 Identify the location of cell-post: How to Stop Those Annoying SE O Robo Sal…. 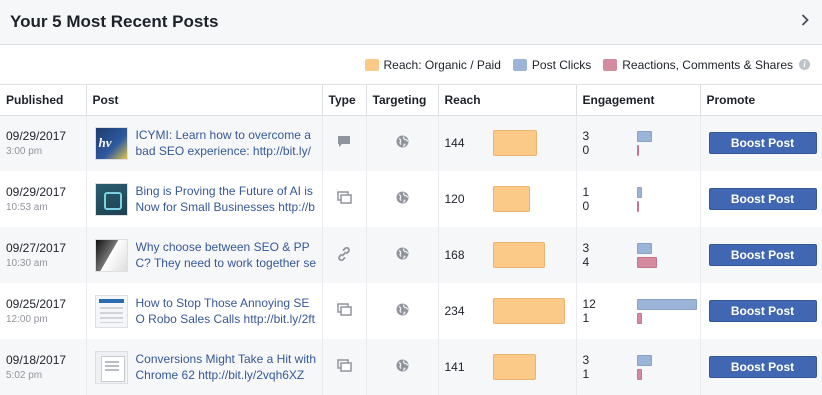
(204, 311).